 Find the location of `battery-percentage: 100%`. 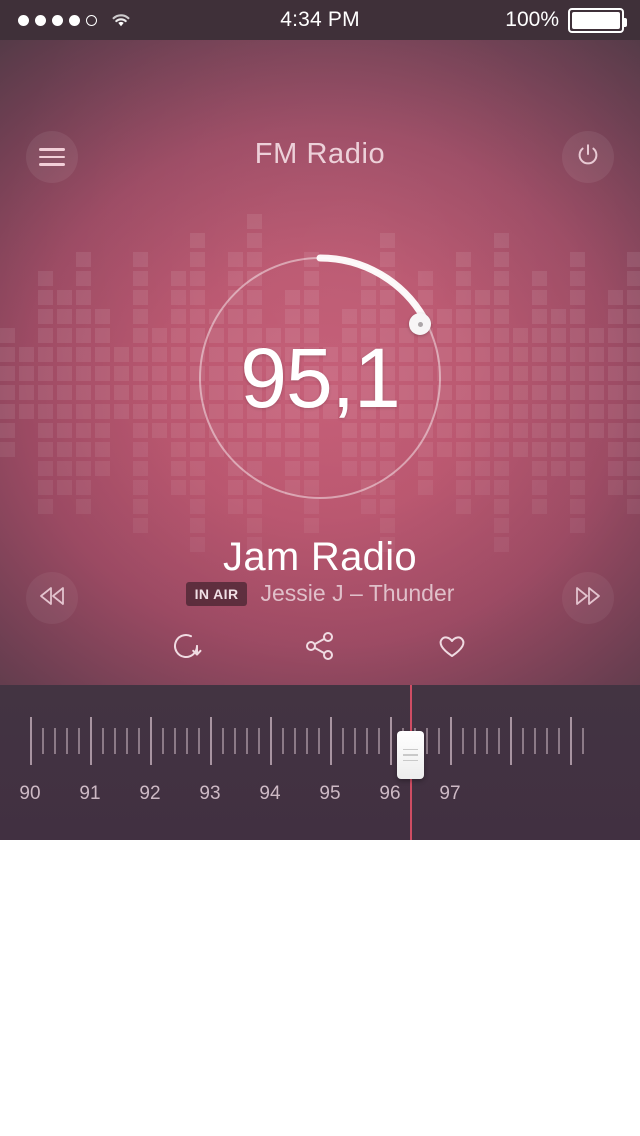

battery-percentage: 100% is located at coordinates (532, 19).